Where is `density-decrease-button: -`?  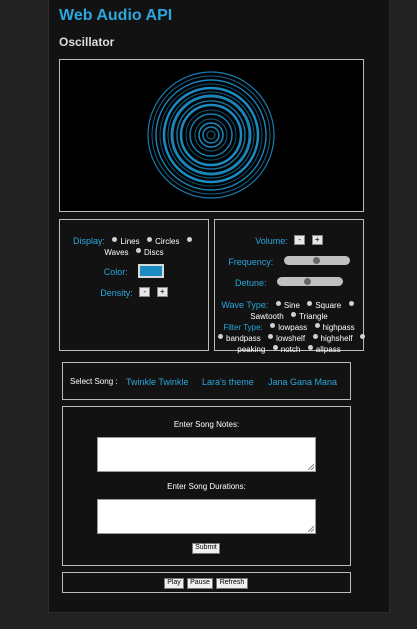
density-decrease-button: - is located at coordinates (145, 291).